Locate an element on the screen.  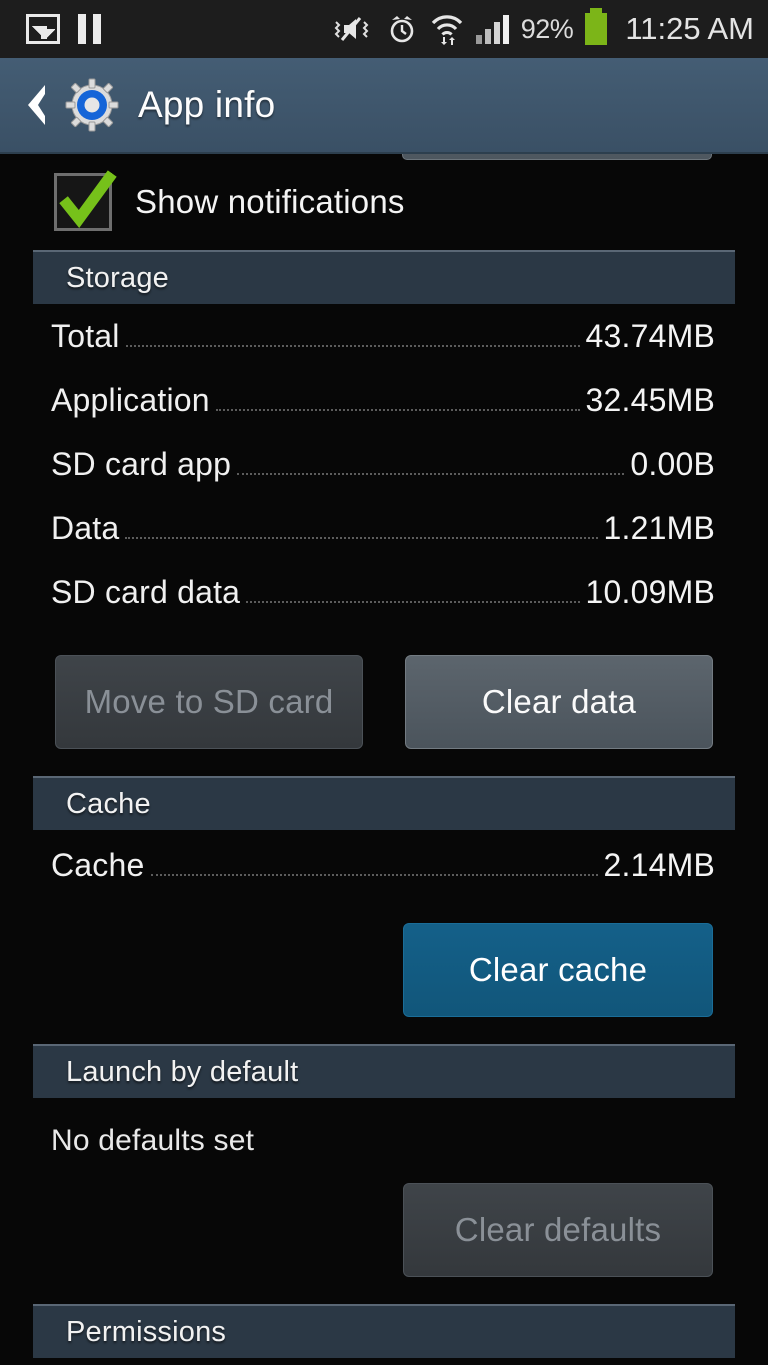
show-notifications-row: Show notifications is located at coordinates (384, 202).